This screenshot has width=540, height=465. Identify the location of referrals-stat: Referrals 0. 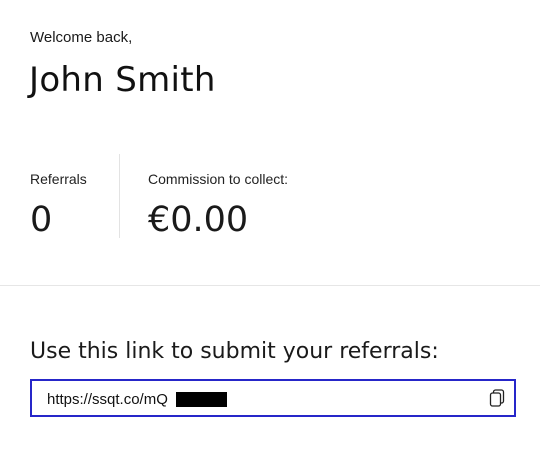
(75, 197).